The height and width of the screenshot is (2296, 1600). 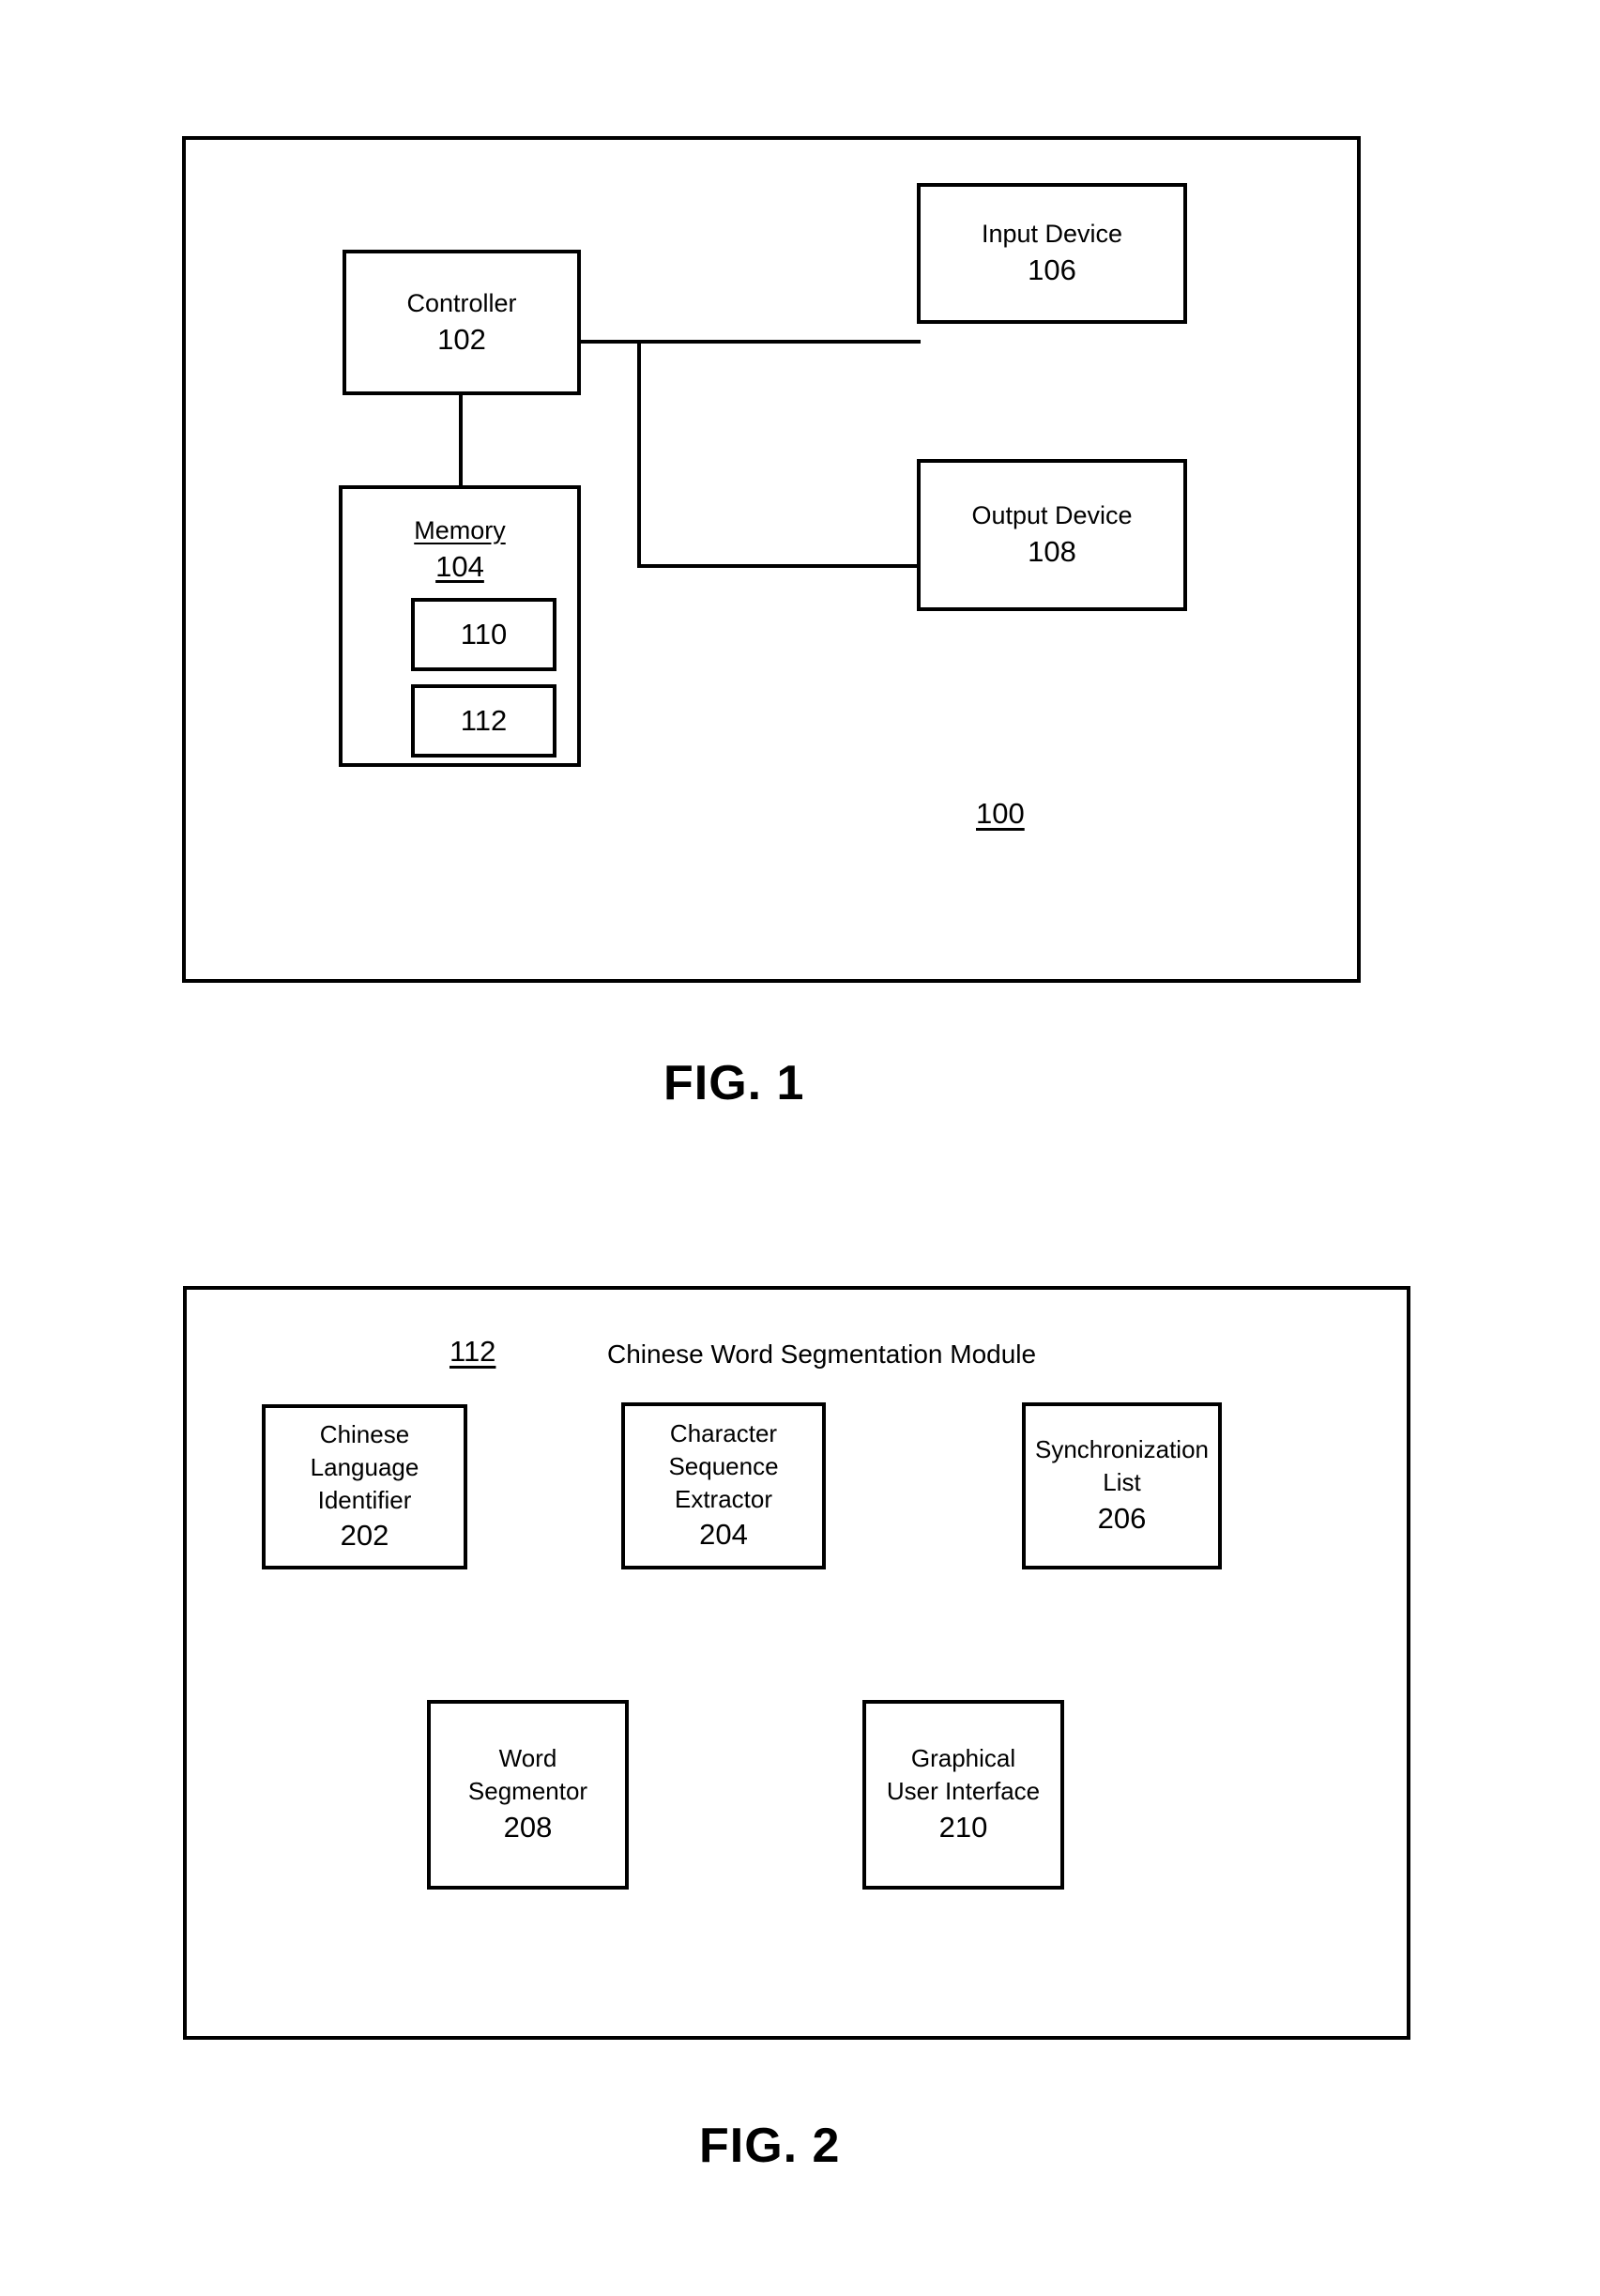 What do you see at coordinates (1122, 1482) in the screenshot?
I see `synchronization-list-line-2: List` at bounding box center [1122, 1482].